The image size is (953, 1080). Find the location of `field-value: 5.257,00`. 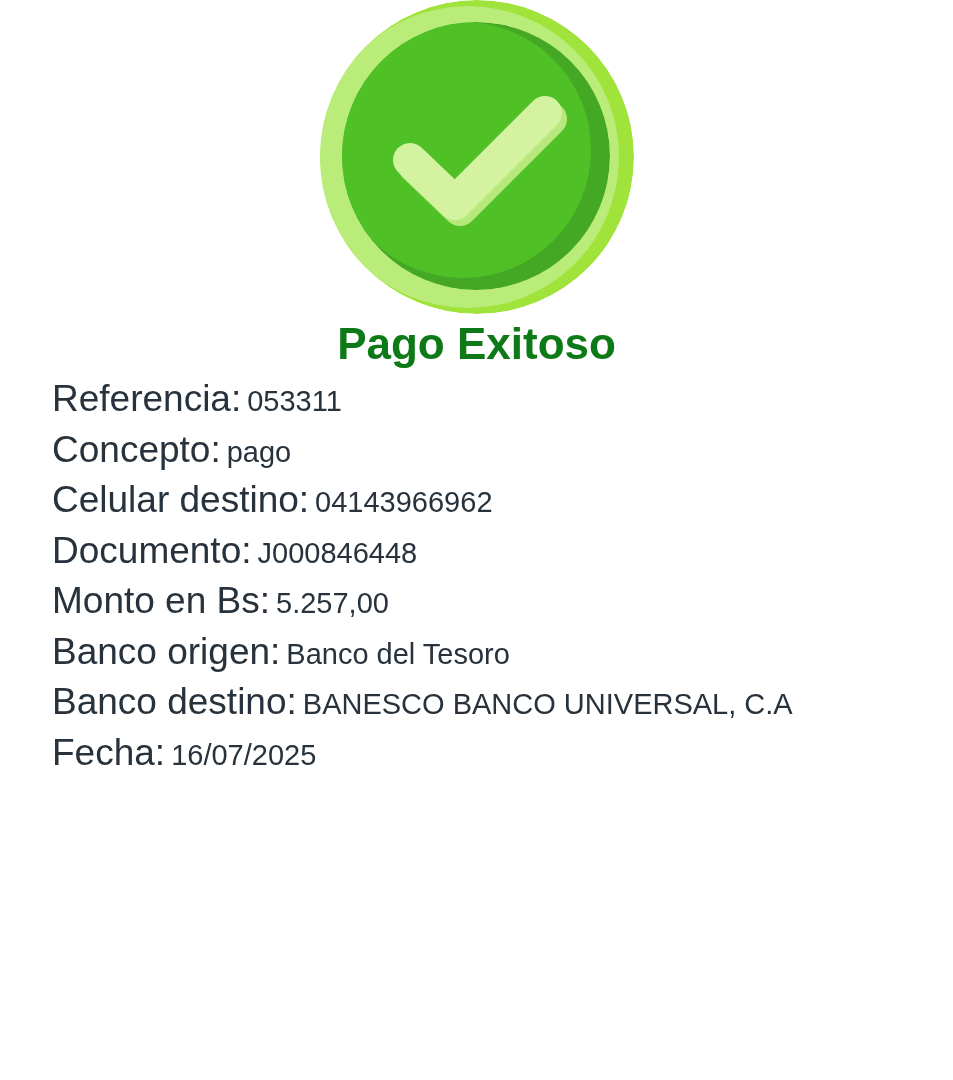

field-value: 5.257,00 is located at coordinates (332, 603).